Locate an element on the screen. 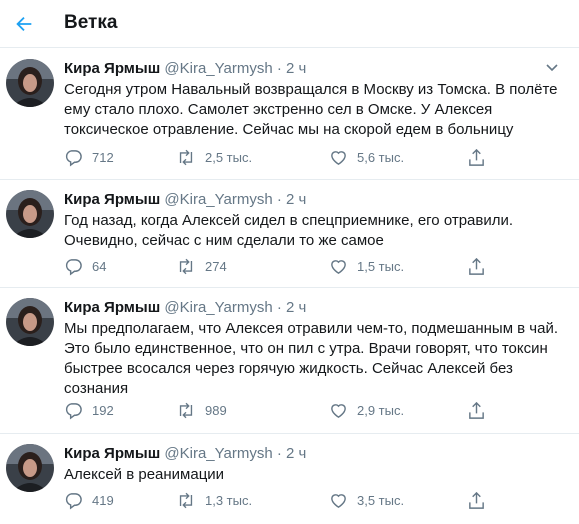 The width and height of the screenshot is (579, 524). like-count: 1,5 тыс. is located at coordinates (381, 266).